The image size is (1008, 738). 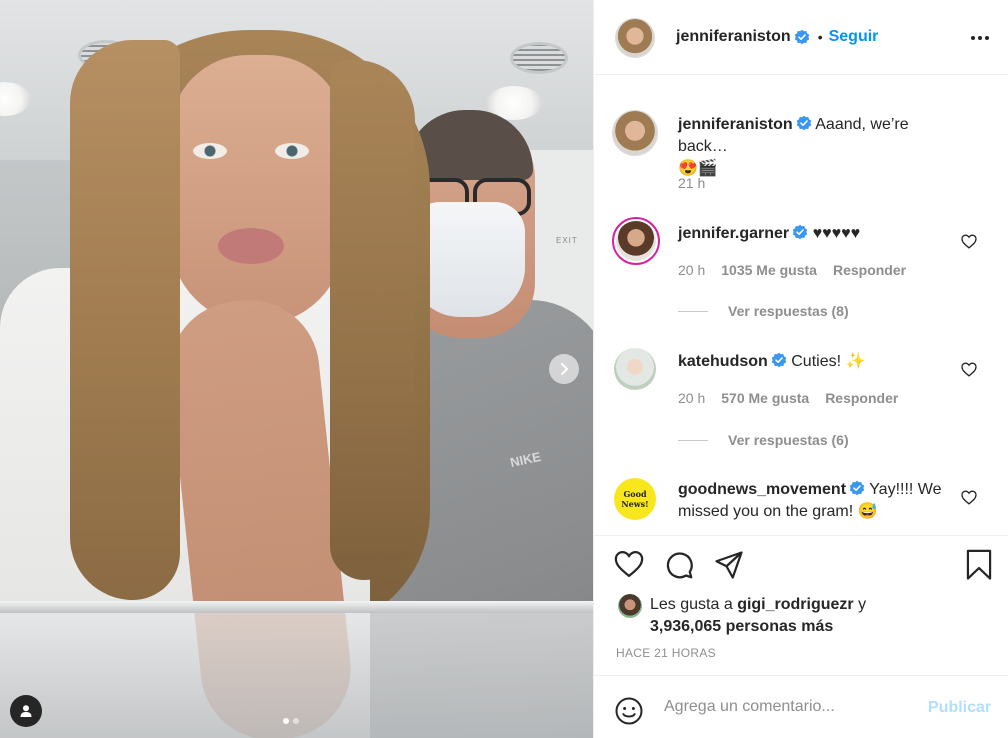 I want to click on bookmark-icon, so click(x=979, y=565).